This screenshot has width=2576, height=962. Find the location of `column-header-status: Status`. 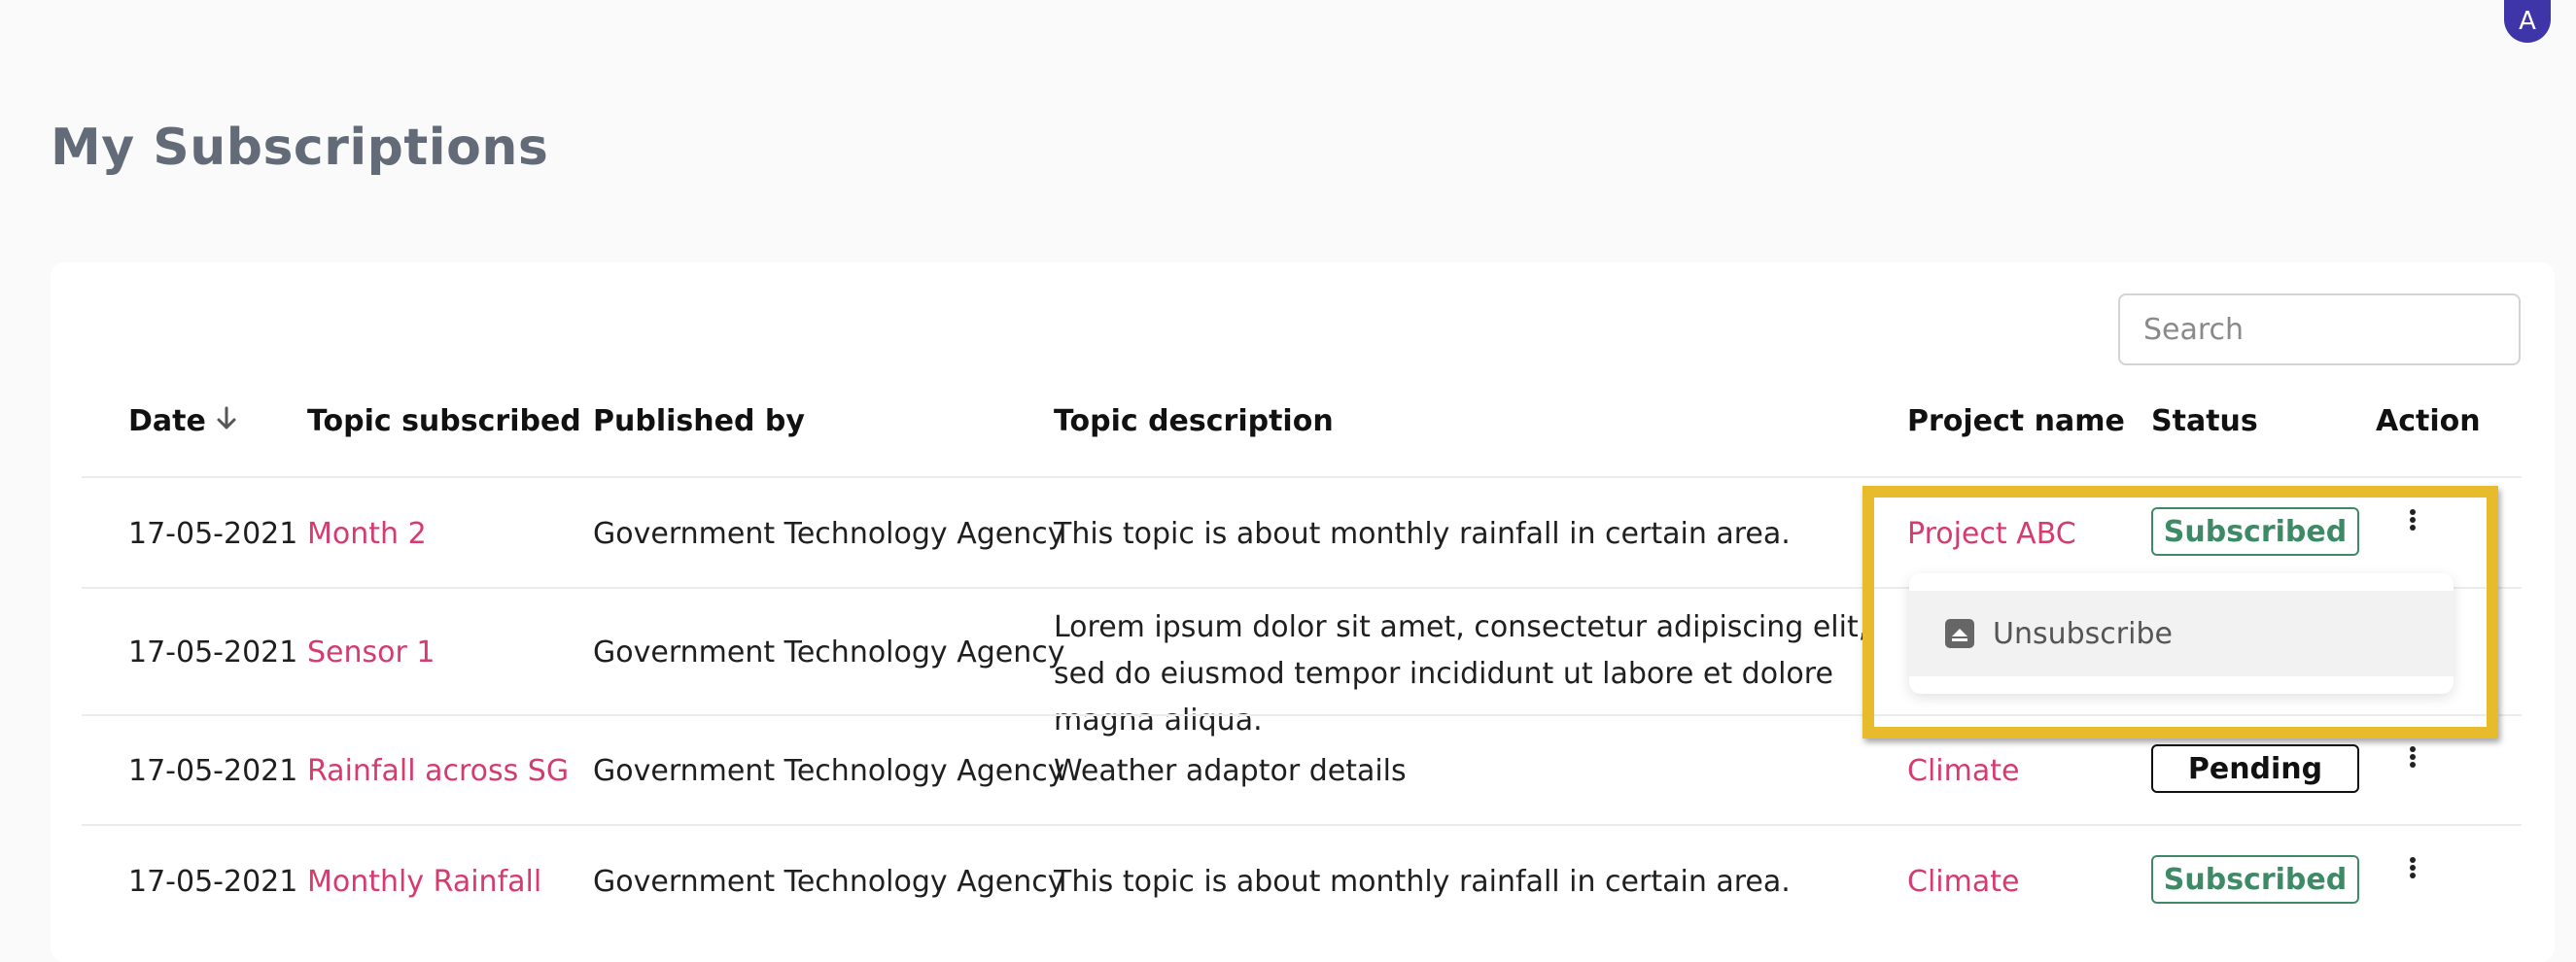

column-header-status: Status is located at coordinates (2204, 421).